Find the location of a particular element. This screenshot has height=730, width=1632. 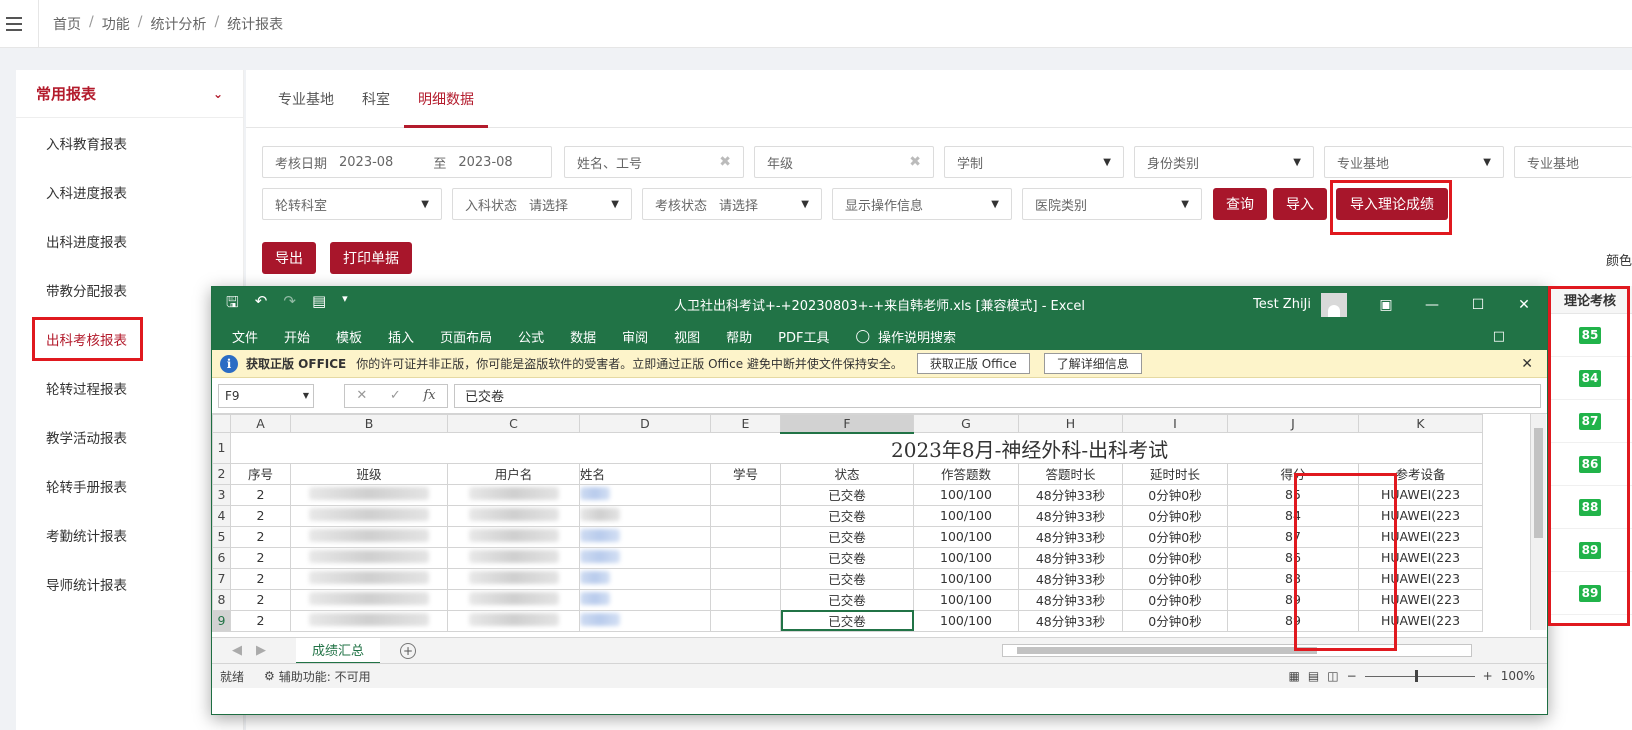

sidebar-group-header: 常用报表 ⌄ is located at coordinates (129, 94).